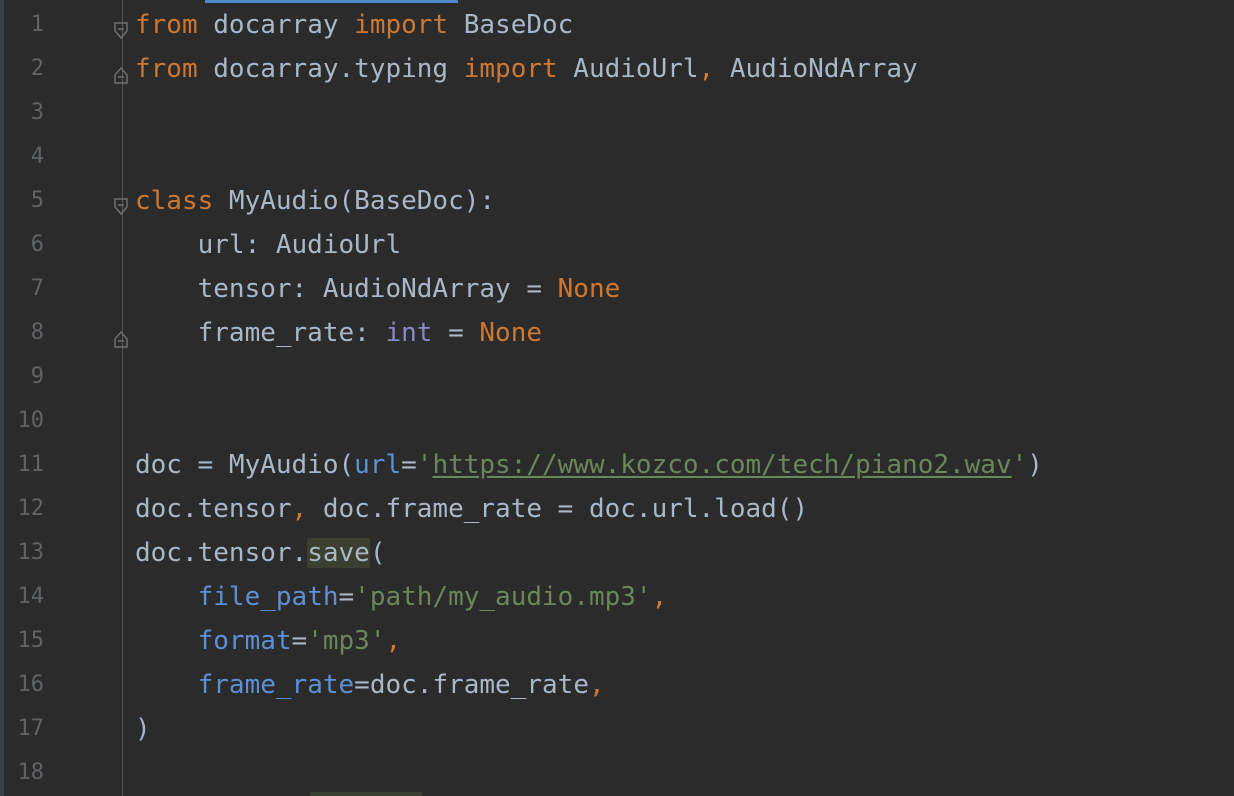  Describe the element at coordinates (503, 597) in the screenshot. I see `code-token: 'path/my_audio.mp3'` at that location.